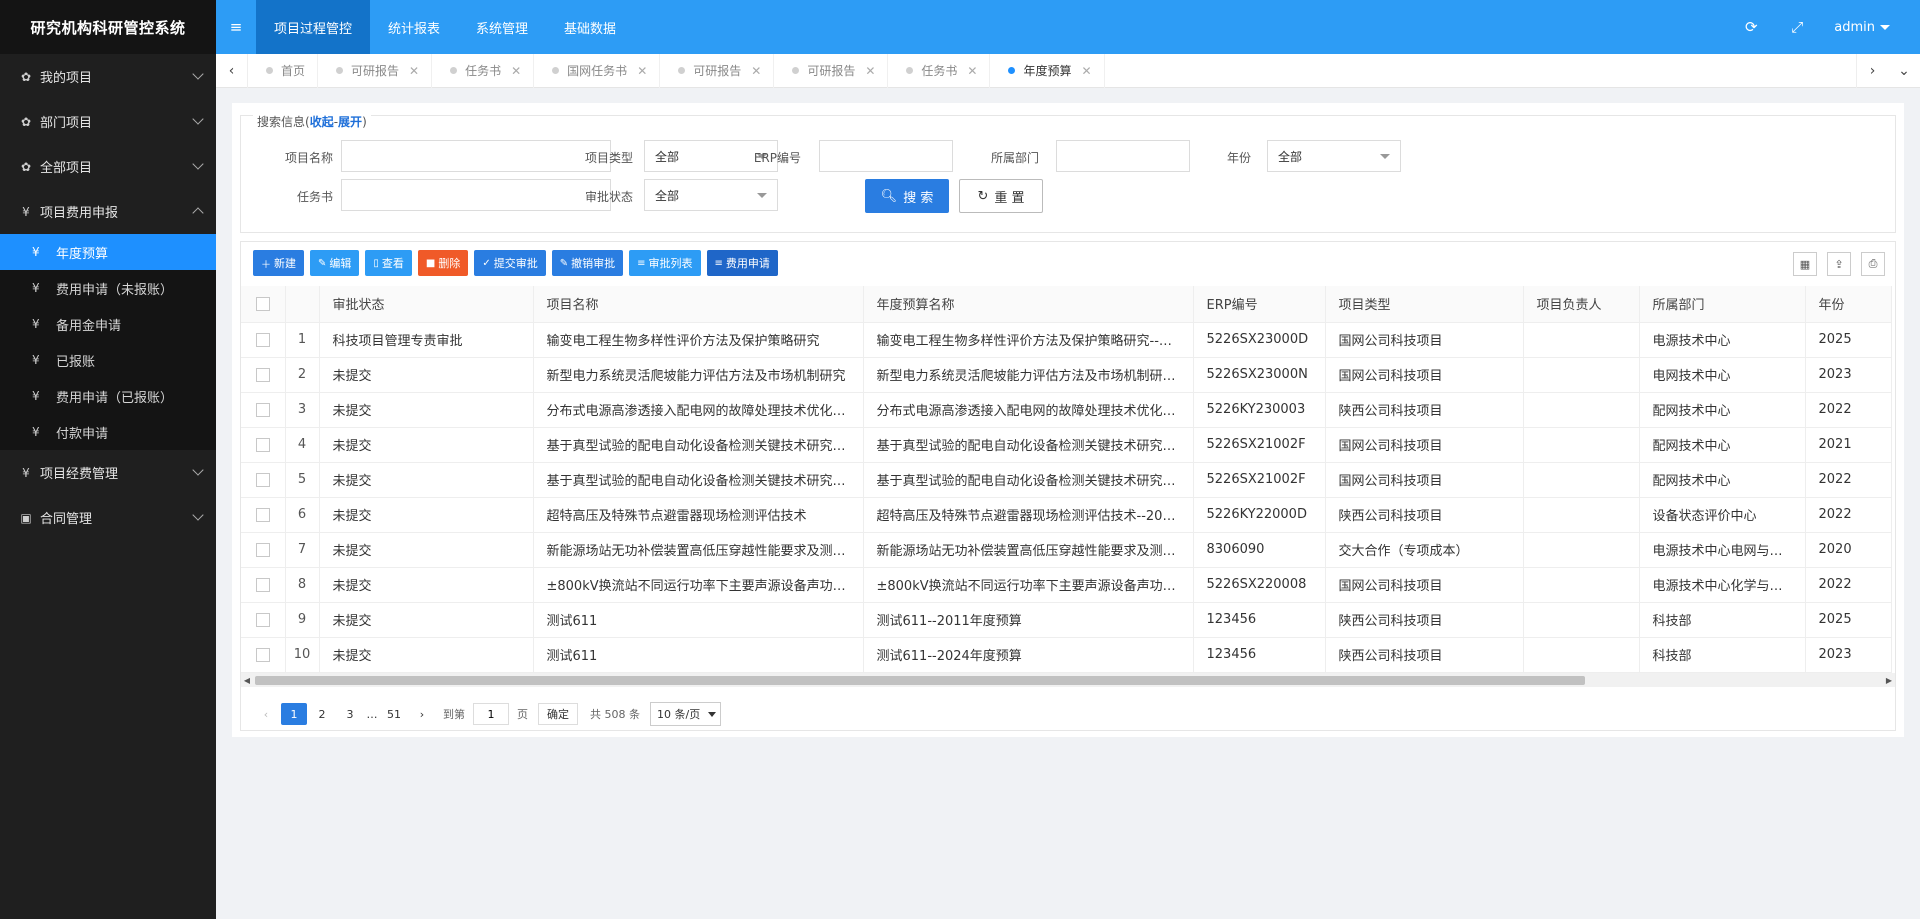  What do you see at coordinates (483, 70) in the screenshot?
I see `tab-task-book: 任务书 ✕` at bounding box center [483, 70].